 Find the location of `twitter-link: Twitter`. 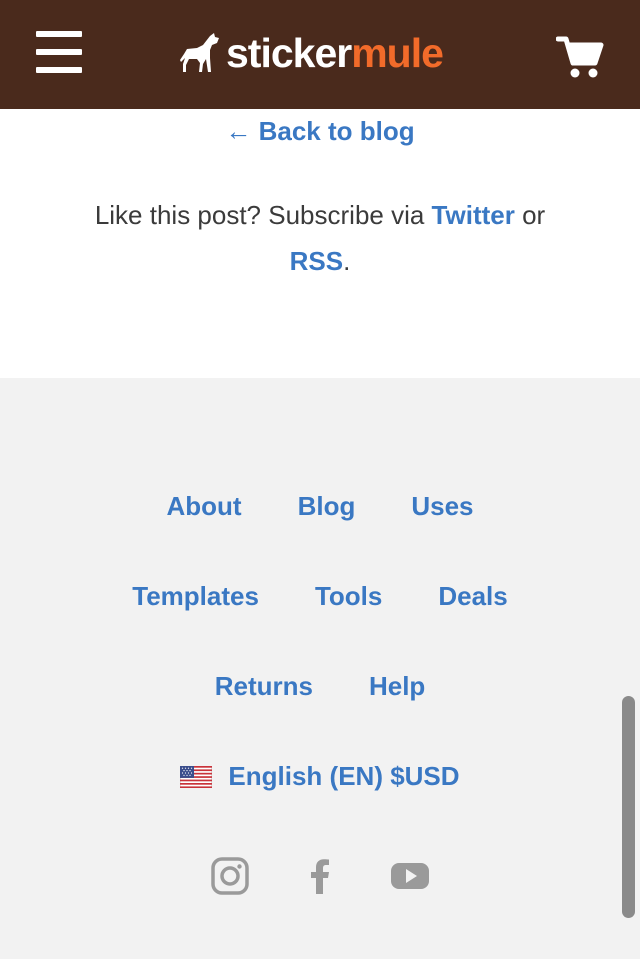

twitter-link: Twitter is located at coordinates (473, 215).